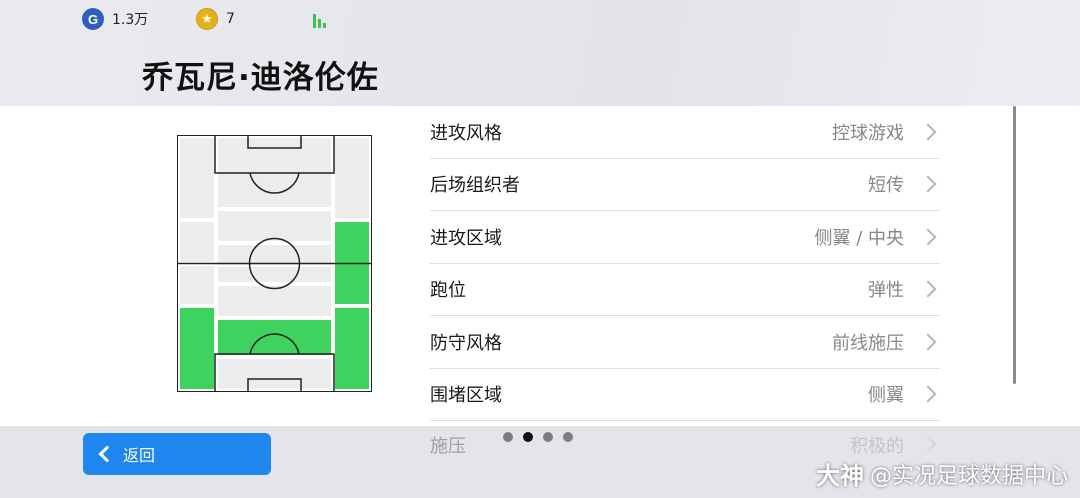 The image size is (1080, 498). I want to click on setting-label: 施压, so click(448, 446).